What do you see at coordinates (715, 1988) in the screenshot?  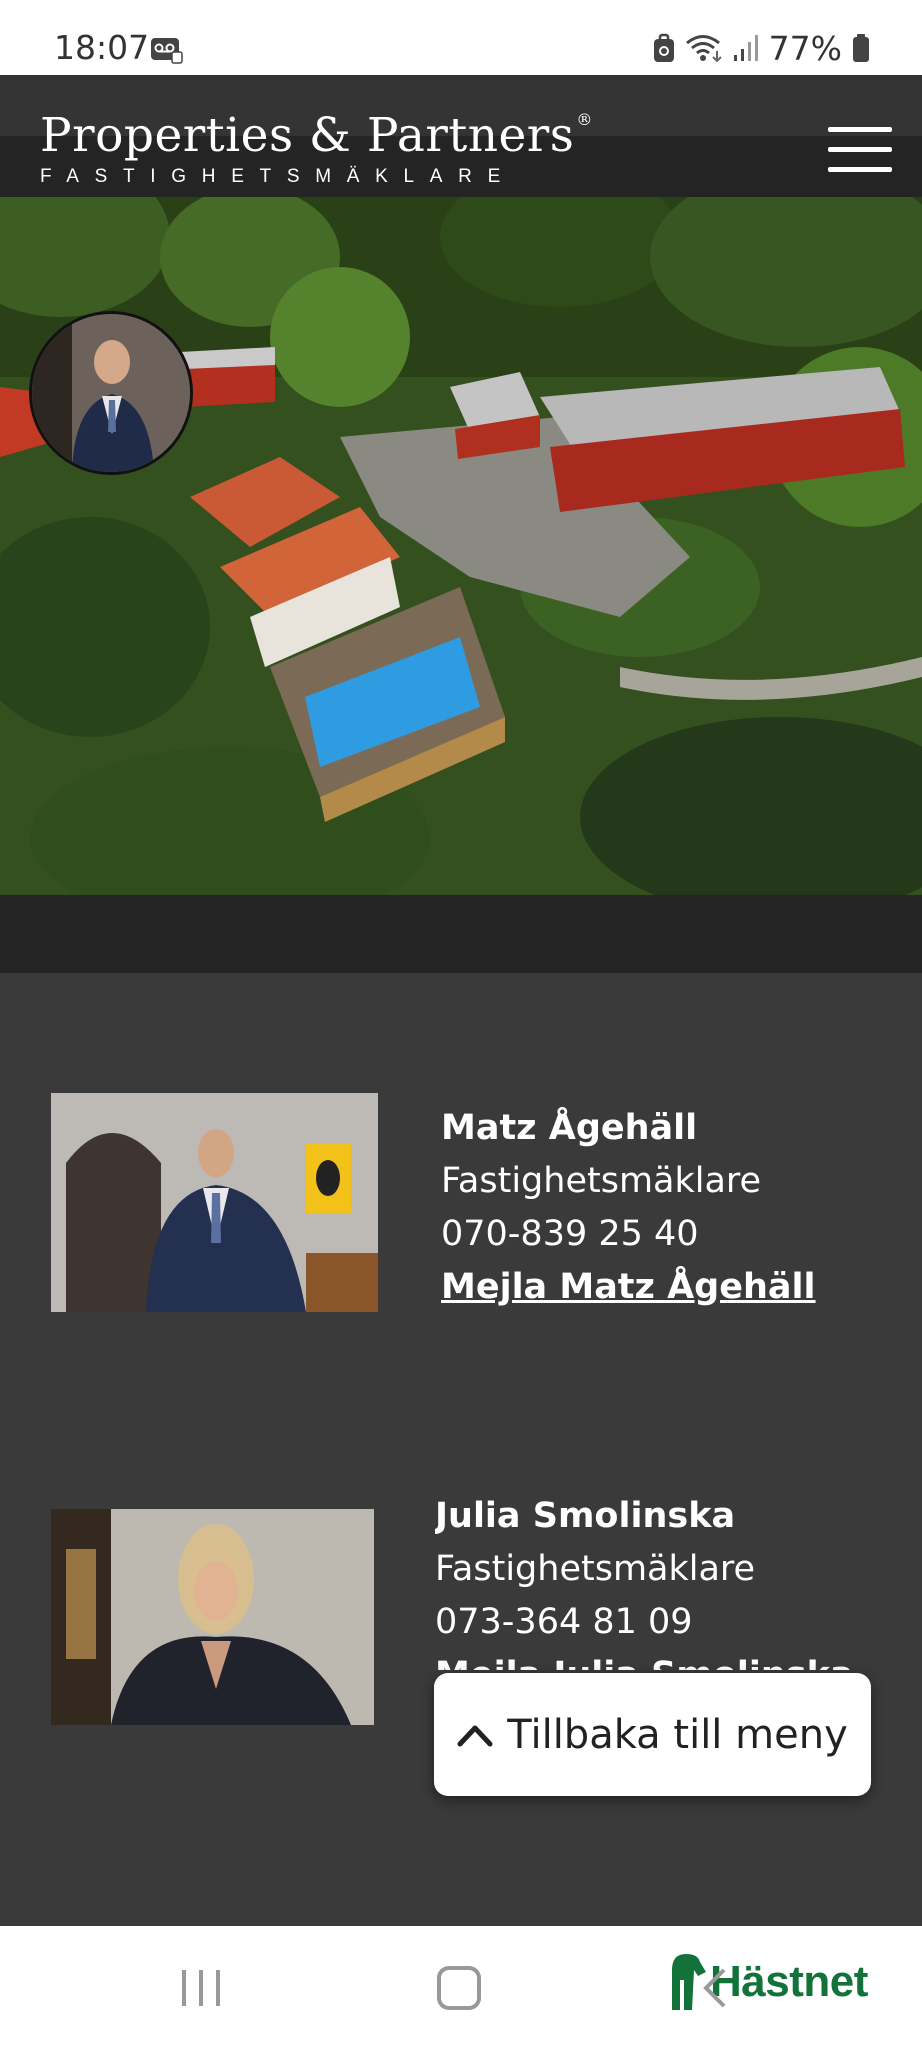 I see `back-icon` at bounding box center [715, 1988].